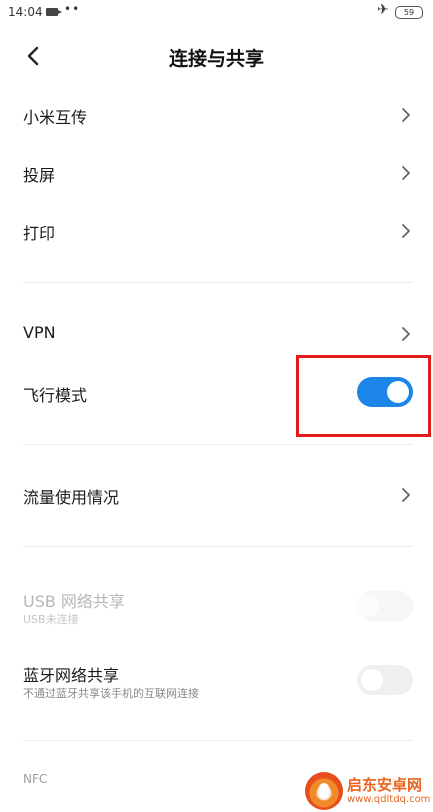  I want to click on list-item-label: 飞行模式, so click(55, 395).